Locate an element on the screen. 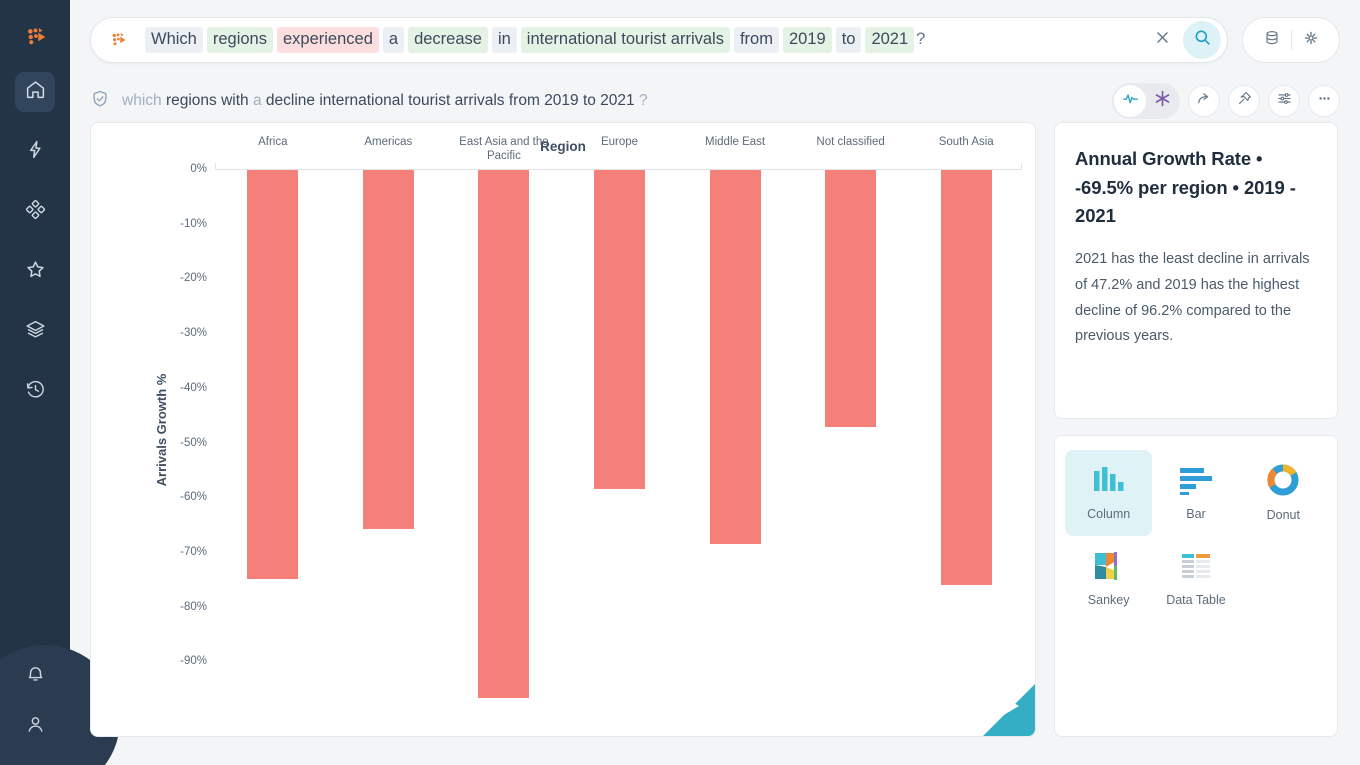 This screenshot has width=1360, height=765. trend-view-button is located at coordinates (1130, 101).